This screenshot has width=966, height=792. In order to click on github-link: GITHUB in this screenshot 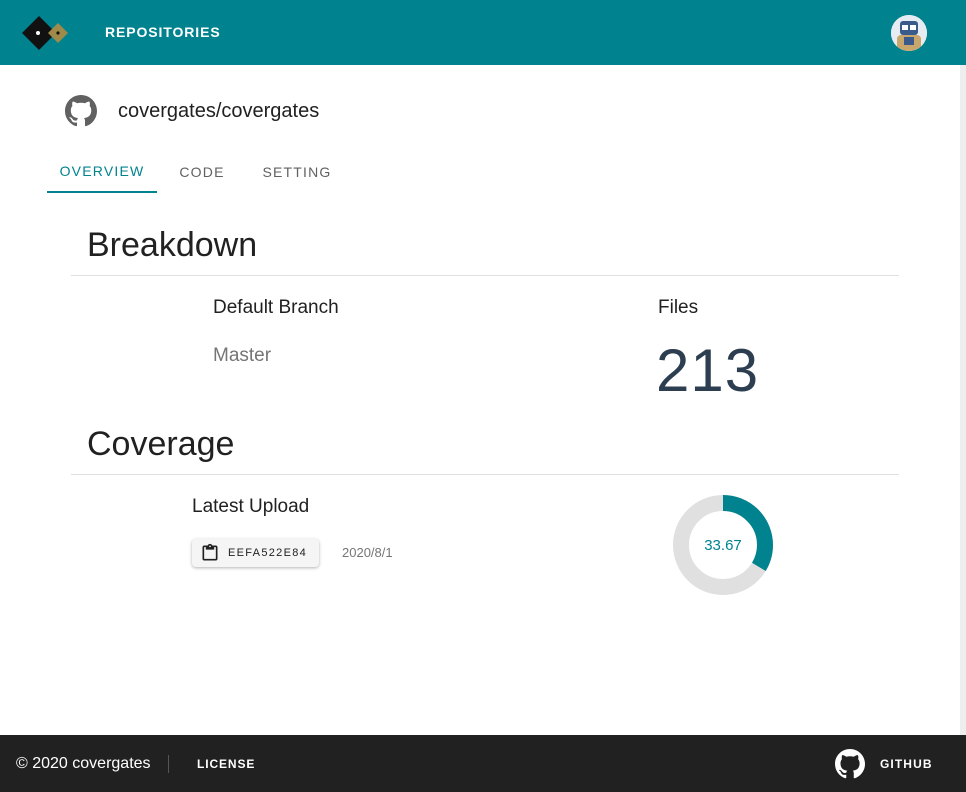, I will do `click(906, 764)`.